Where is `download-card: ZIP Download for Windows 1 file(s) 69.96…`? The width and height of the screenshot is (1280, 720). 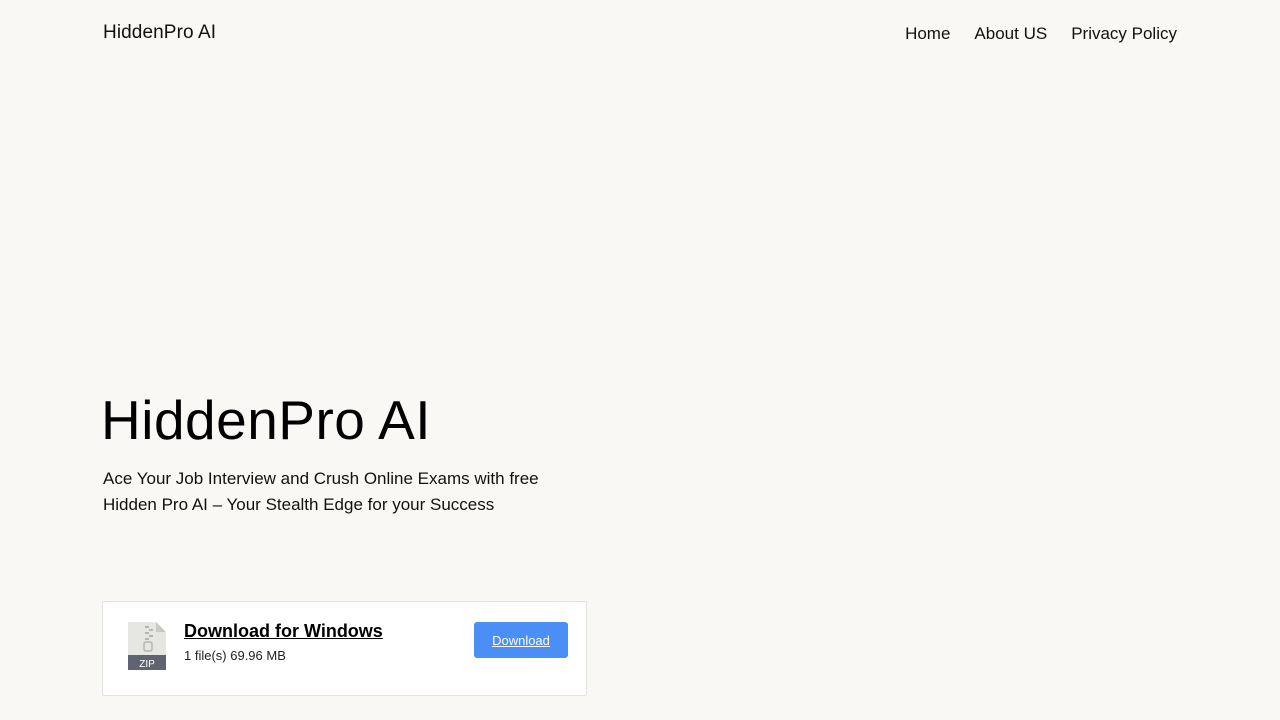
download-card: ZIP Download for Windows 1 file(s) 69.96… is located at coordinates (344, 648).